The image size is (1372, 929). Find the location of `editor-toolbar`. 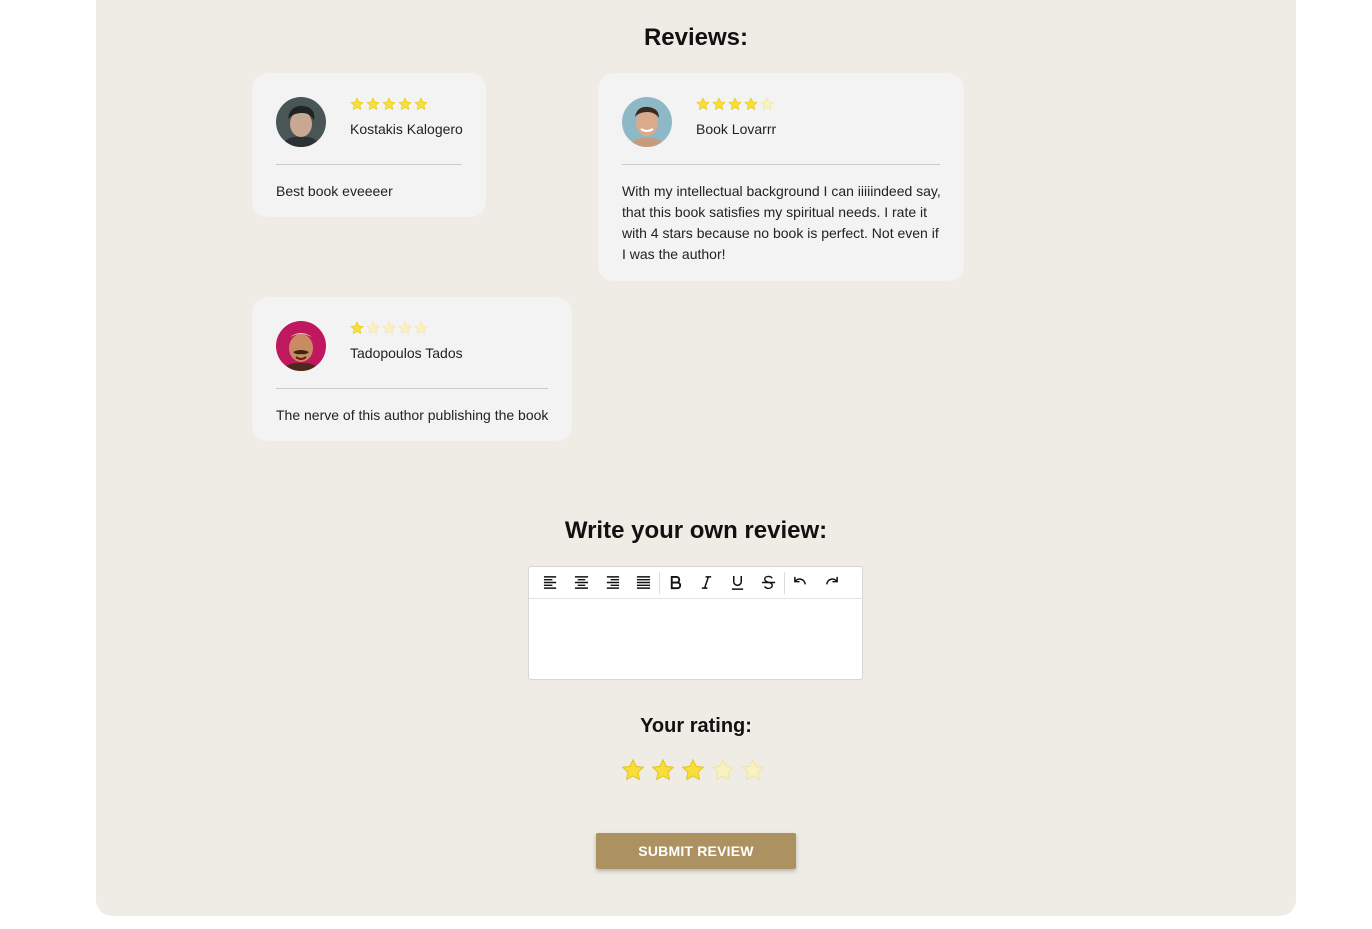

editor-toolbar is located at coordinates (695, 583).